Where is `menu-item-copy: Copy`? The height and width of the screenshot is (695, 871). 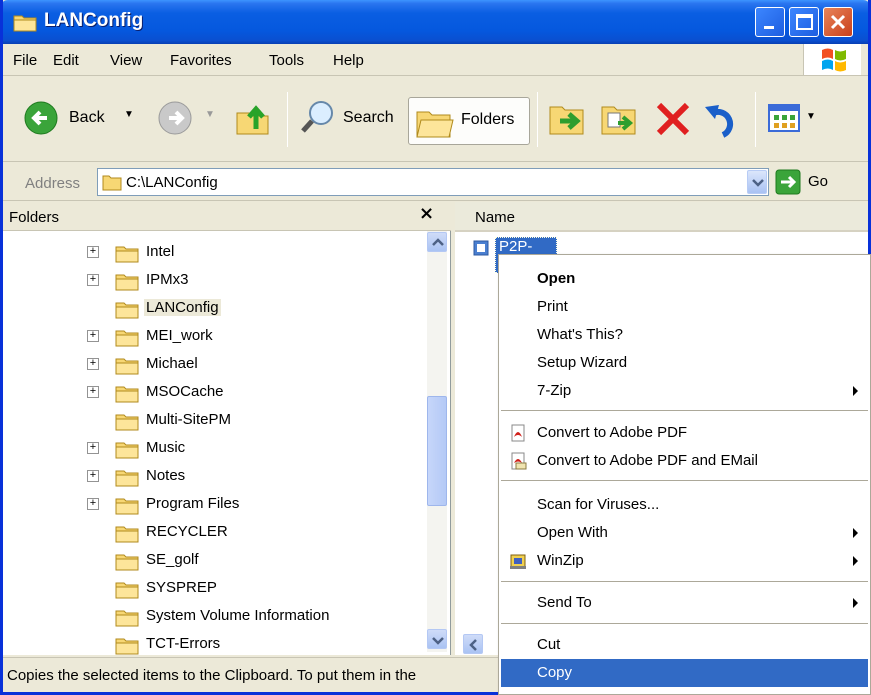
menu-item-copy: Copy is located at coordinates (684, 673).